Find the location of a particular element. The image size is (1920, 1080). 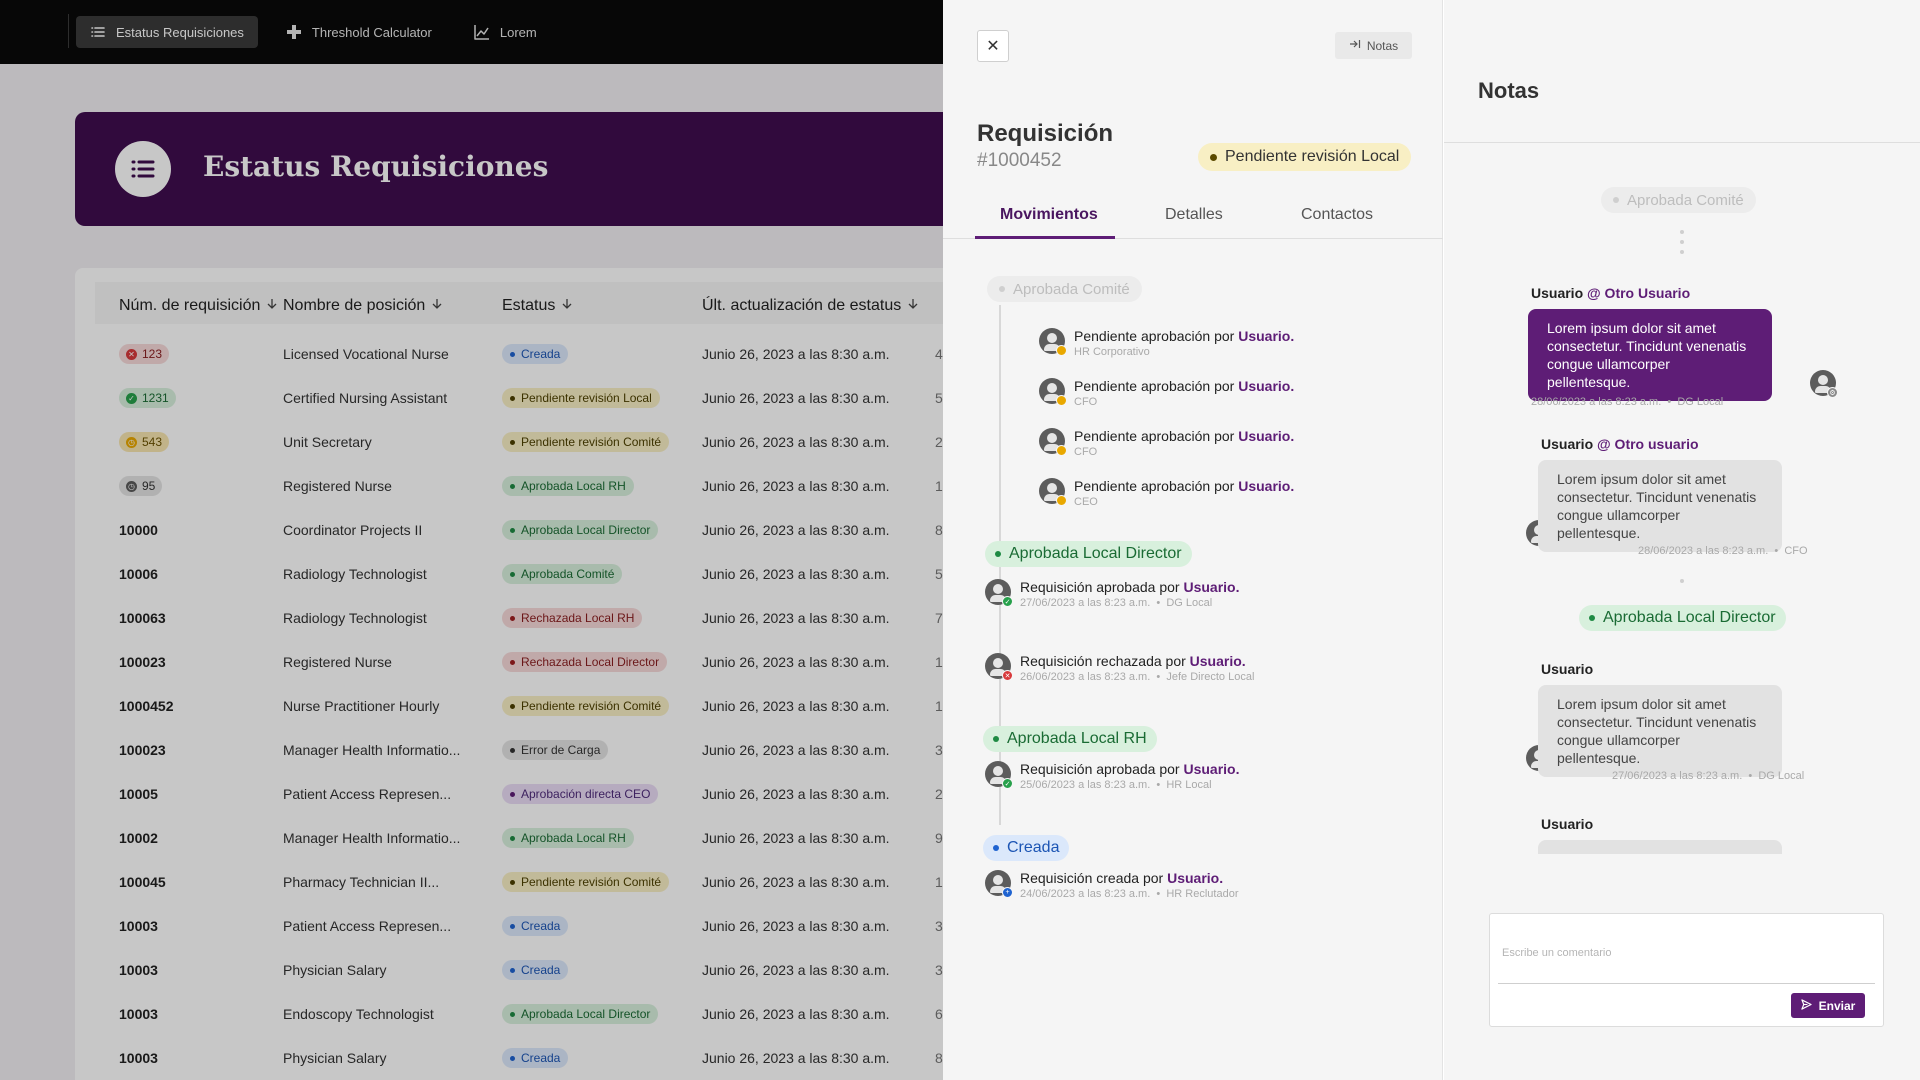

send-icon is located at coordinates (1806, 1005).